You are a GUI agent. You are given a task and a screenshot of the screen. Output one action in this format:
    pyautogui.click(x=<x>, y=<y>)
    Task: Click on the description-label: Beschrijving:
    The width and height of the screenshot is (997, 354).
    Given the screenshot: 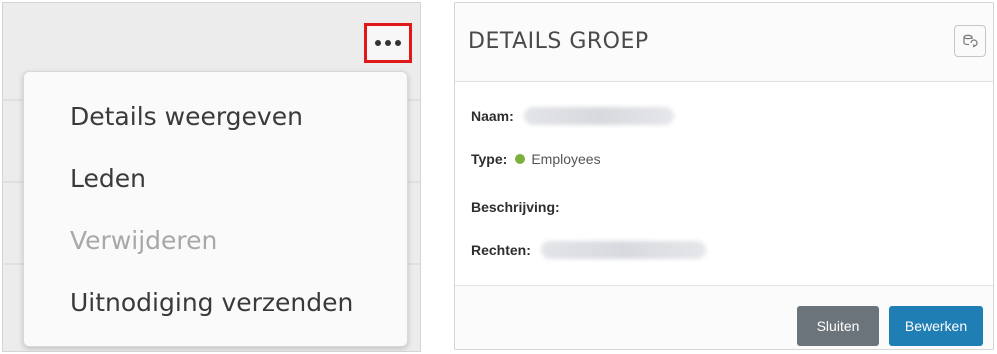 What is the action you would take?
    pyautogui.click(x=515, y=207)
    